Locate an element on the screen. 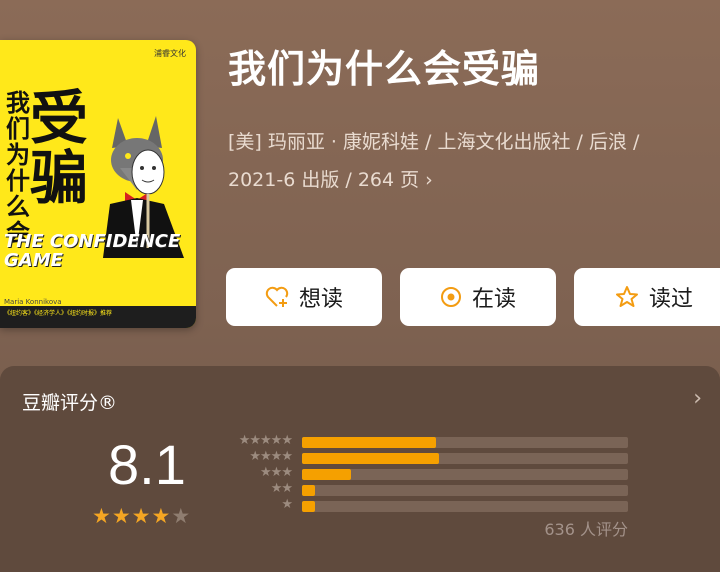 The height and width of the screenshot is (572, 720). book-meta-line2: 2021-6 出版 / 264 页 is located at coordinates (324, 180).